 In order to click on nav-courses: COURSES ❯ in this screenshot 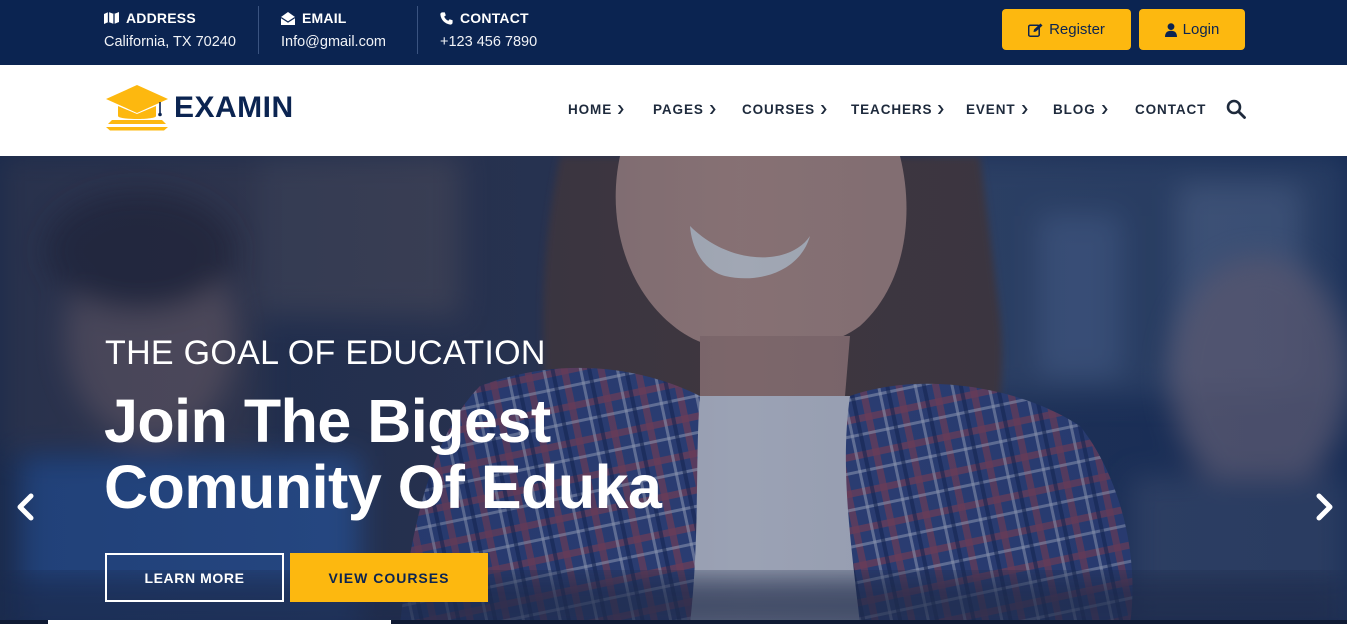, I will do `click(785, 109)`.